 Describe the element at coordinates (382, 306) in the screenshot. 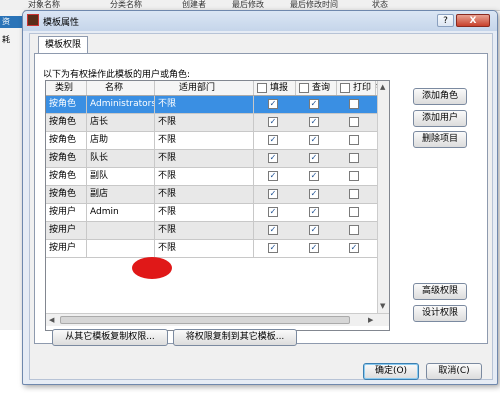

I see `scroll-down-arrow-icon: ▼` at that location.